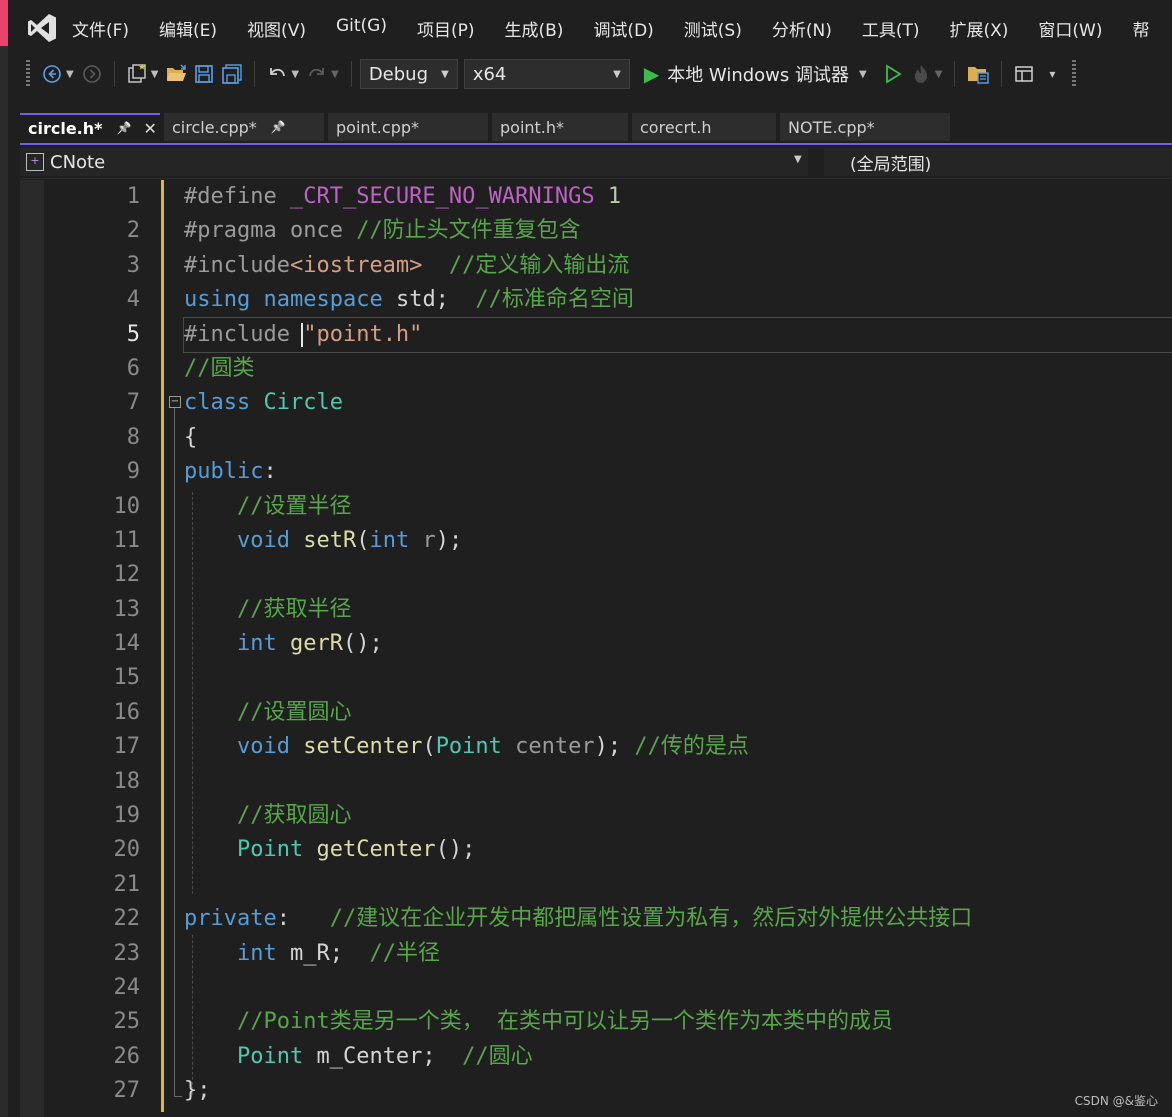  Describe the element at coordinates (70, 74) in the screenshot. I see `back-dropdown-icon: ▼` at that location.